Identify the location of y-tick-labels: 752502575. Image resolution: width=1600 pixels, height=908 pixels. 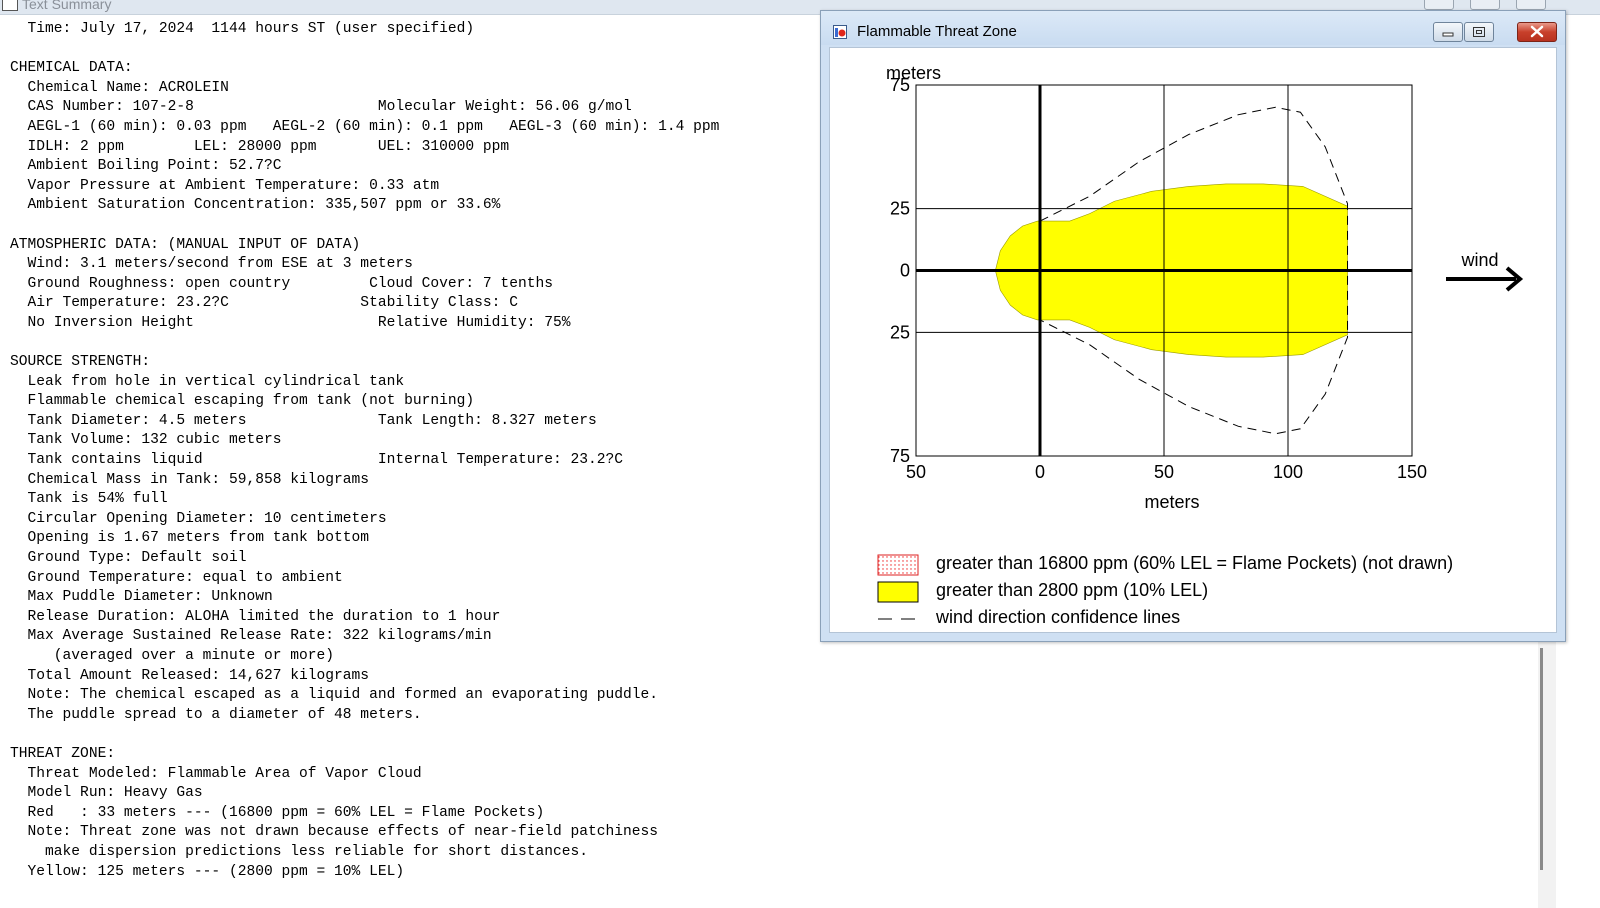
(900, 270).